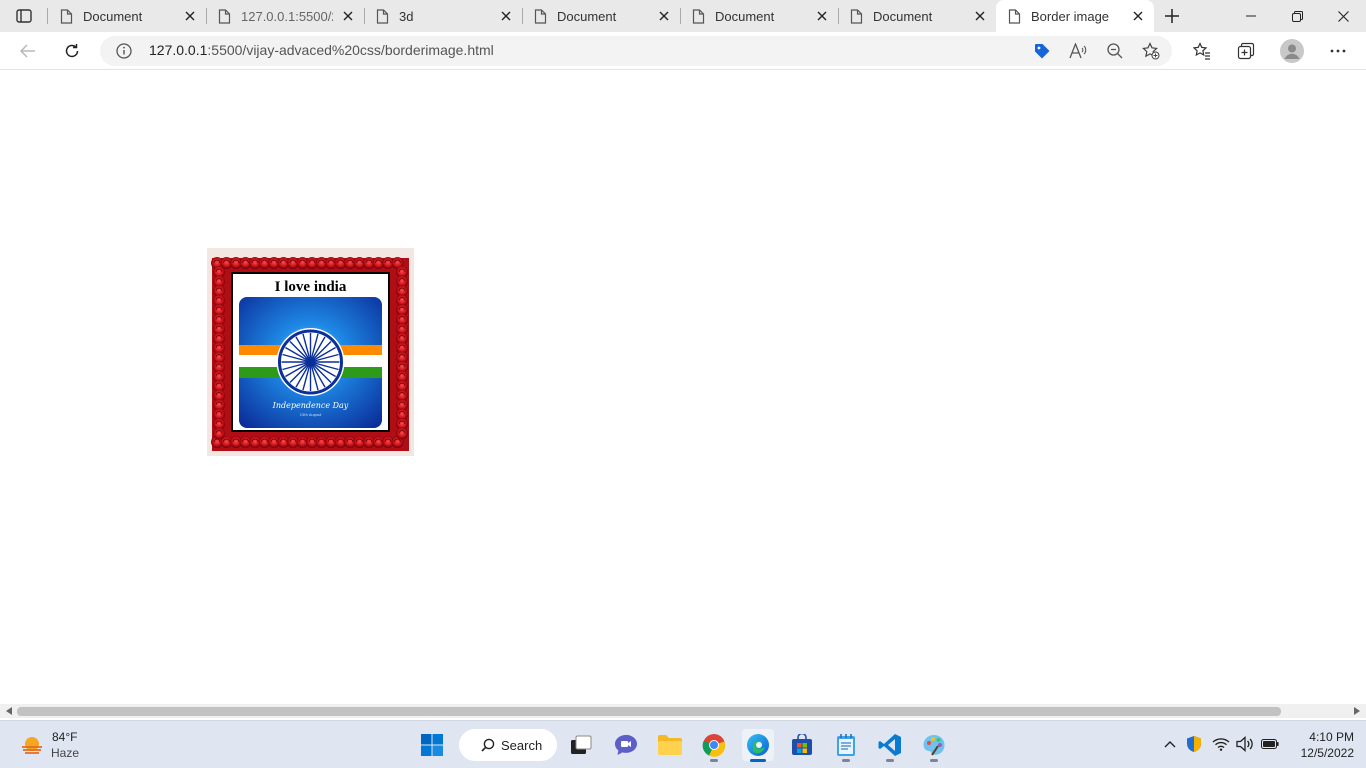 The image size is (1366, 768). Describe the element at coordinates (581, 745) in the screenshot. I see `task-view-button` at that location.